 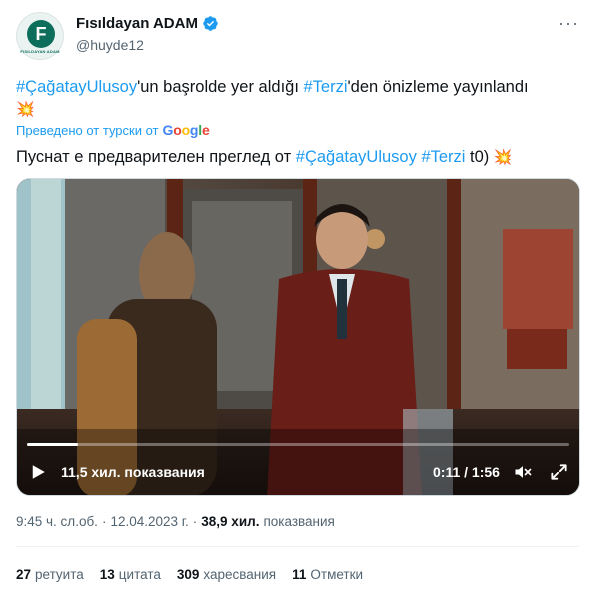 What do you see at coordinates (298, 444) in the screenshot?
I see `video-progress-bar` at bounding box center [298, 444].